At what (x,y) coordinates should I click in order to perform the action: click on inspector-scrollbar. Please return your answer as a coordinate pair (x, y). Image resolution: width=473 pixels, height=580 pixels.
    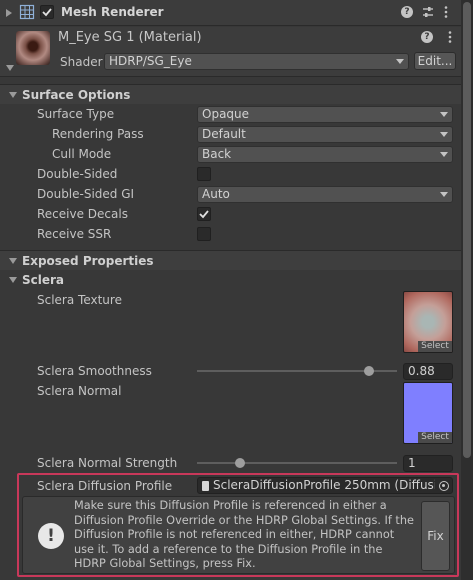
    Looking at the image, I should click on (467, 290).